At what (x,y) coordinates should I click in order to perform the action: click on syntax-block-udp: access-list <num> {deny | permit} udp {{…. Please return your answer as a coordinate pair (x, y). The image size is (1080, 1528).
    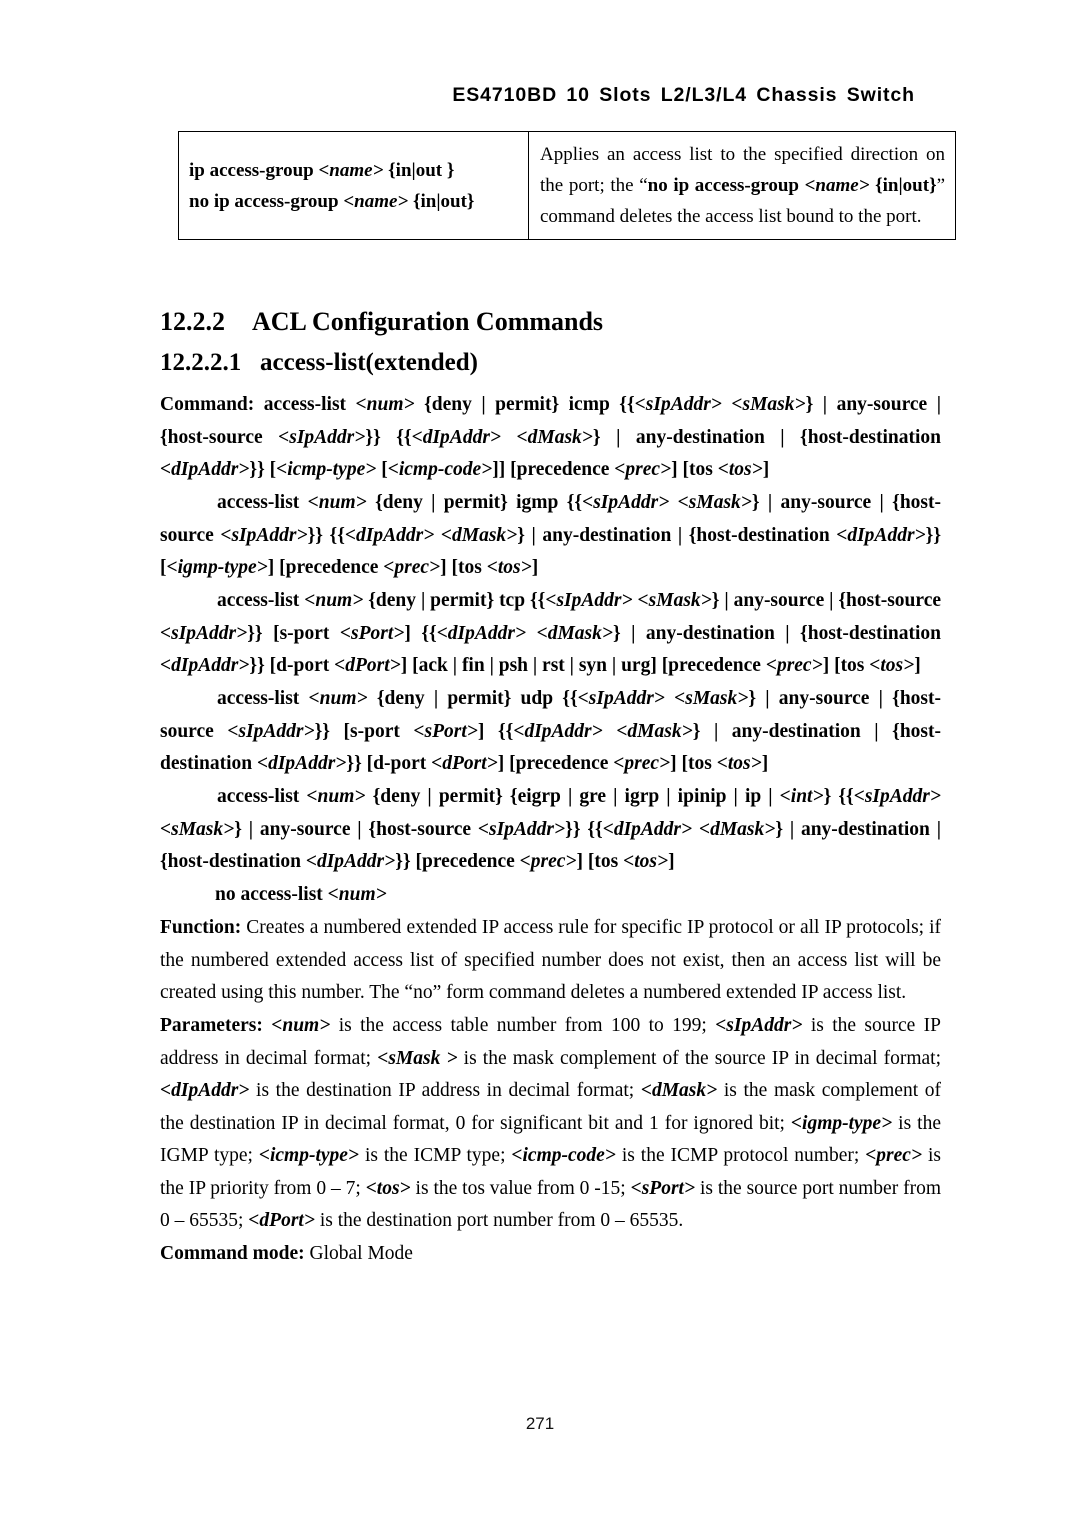
    Looking at the image, I should click on (551, 731).